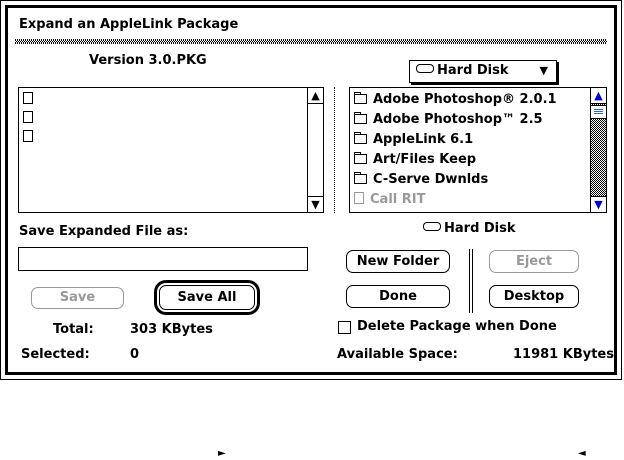 The image size is (624, 460). I want to click on right-pointer-icon: ►, so click(222, 453).